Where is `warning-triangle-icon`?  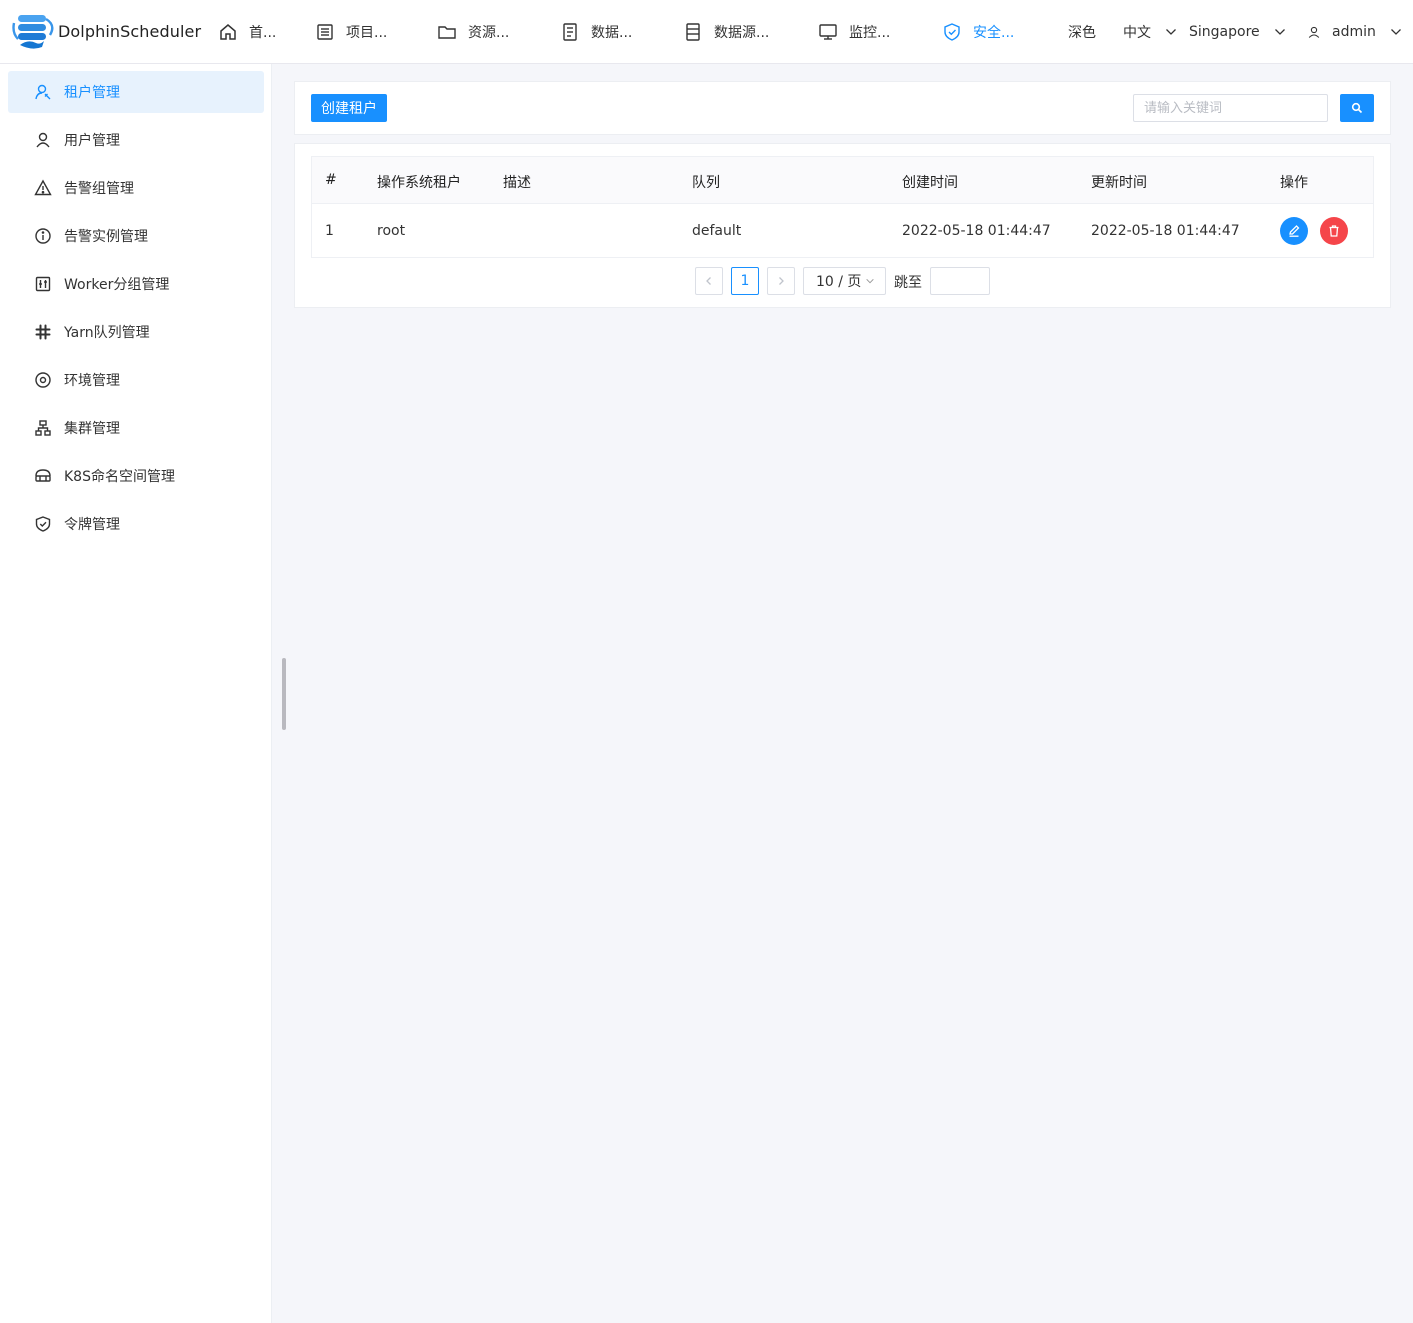 warning-triangle-icon is located at coordinates (43, 187).